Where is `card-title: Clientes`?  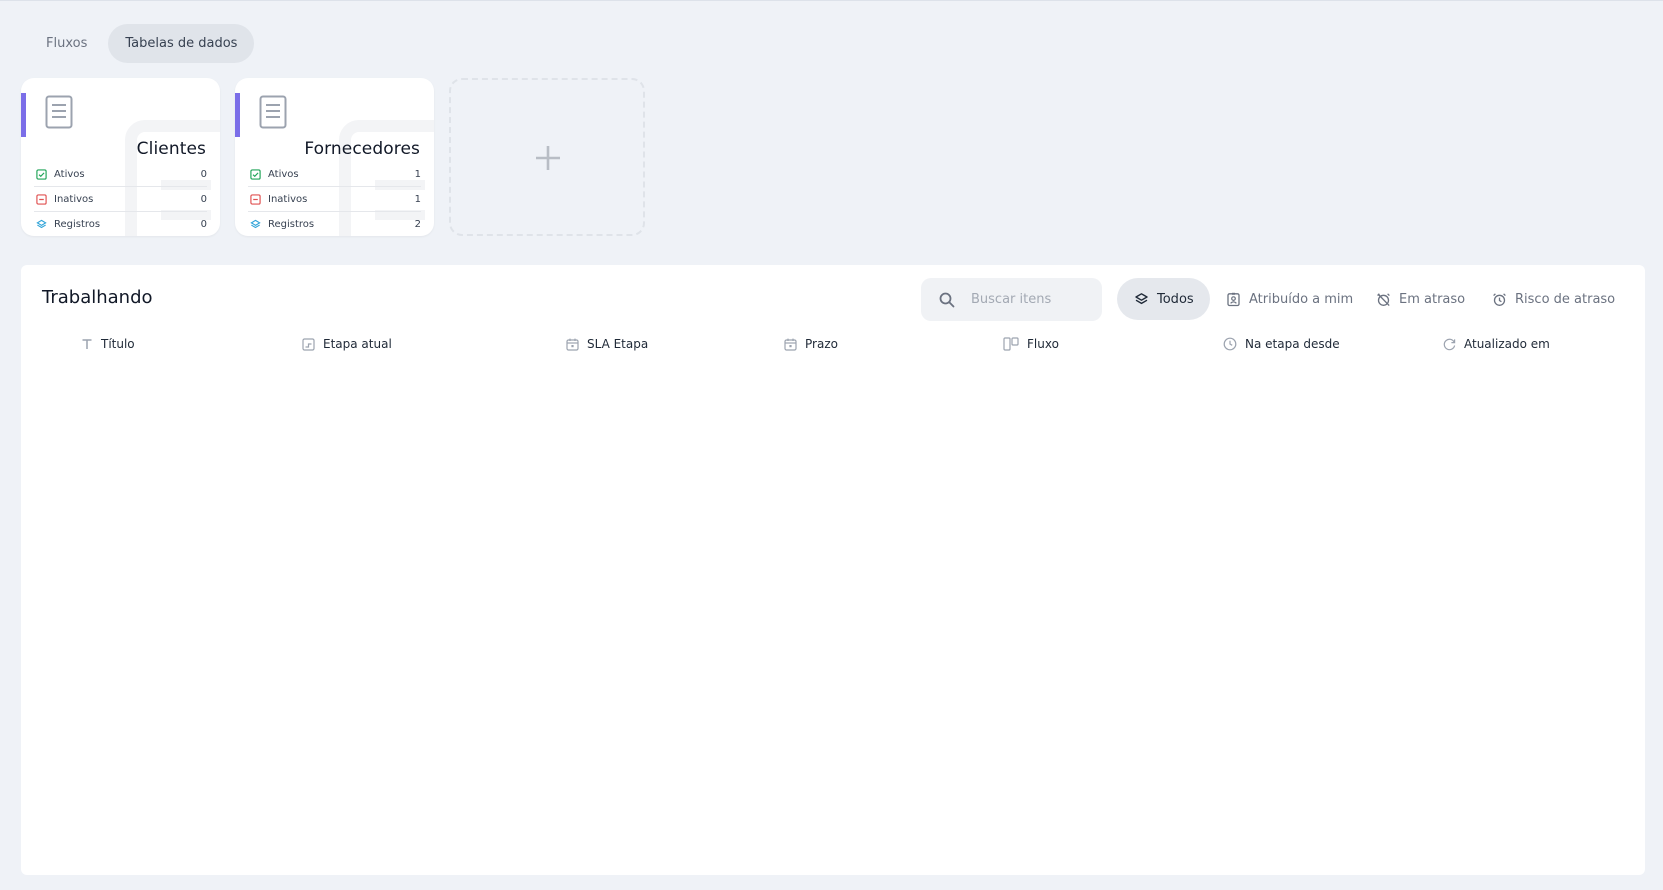 card-title: Clientes is located at coordinates (171, 149).